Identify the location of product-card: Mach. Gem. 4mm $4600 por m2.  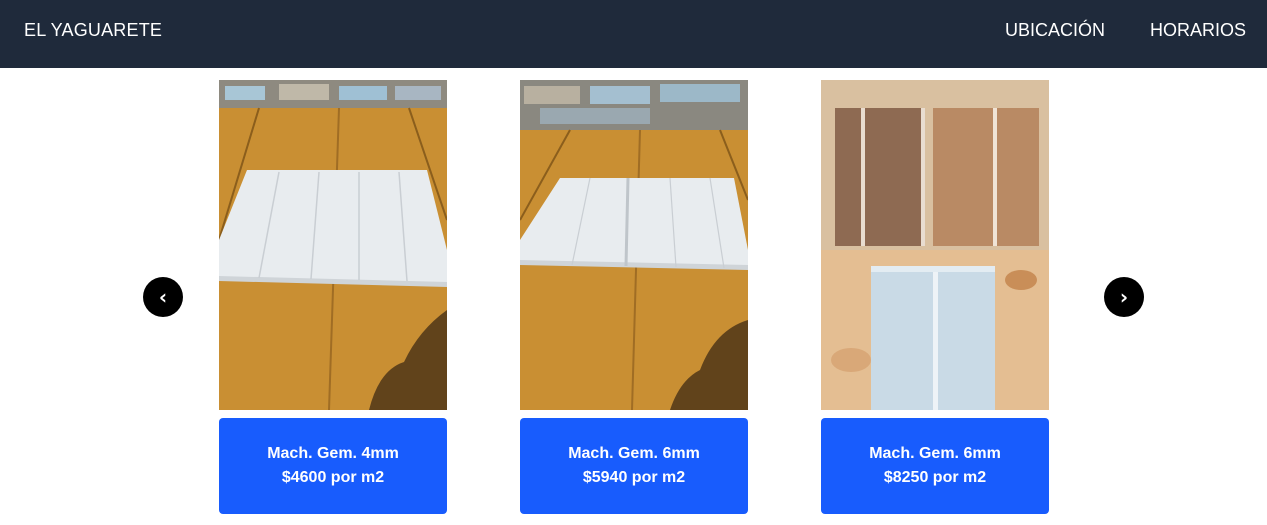
(333, 297).